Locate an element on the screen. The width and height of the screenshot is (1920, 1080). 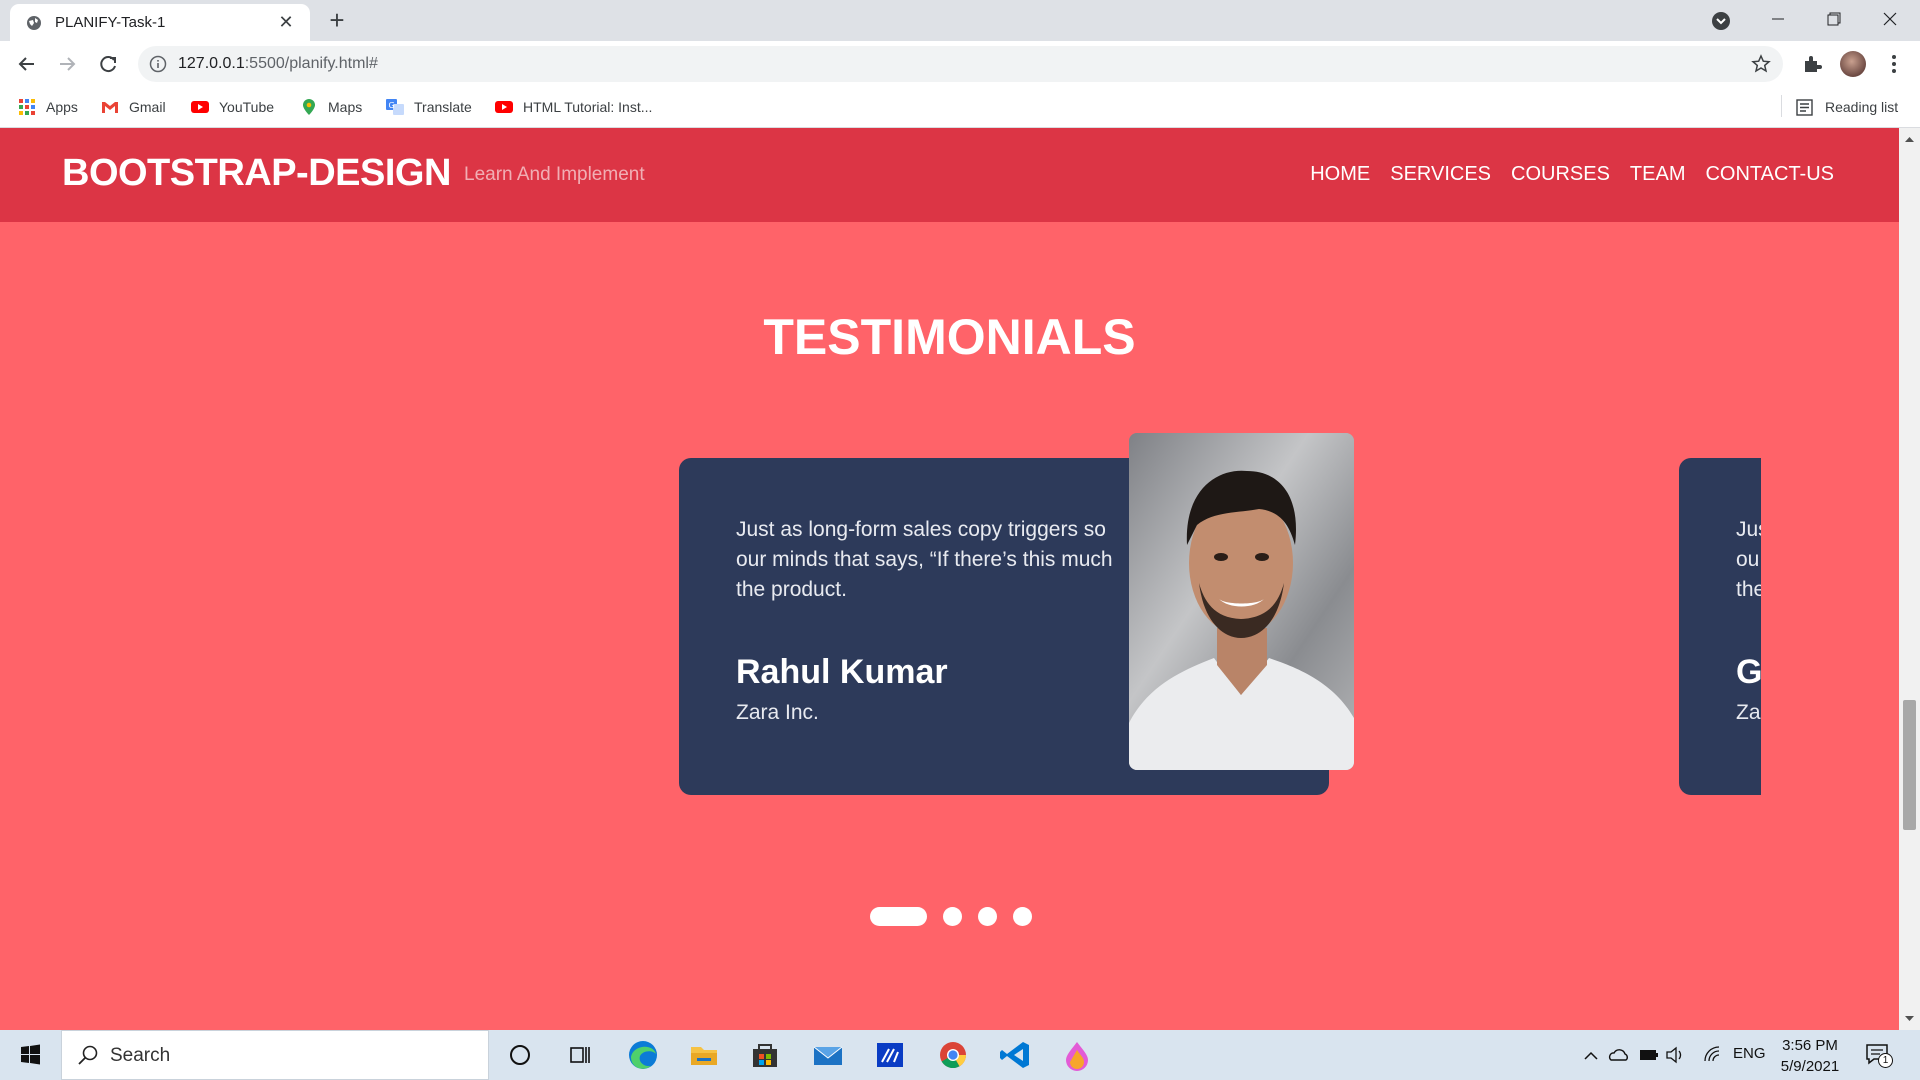
scroll-down-icon is located at coordinates (1909, 1018).